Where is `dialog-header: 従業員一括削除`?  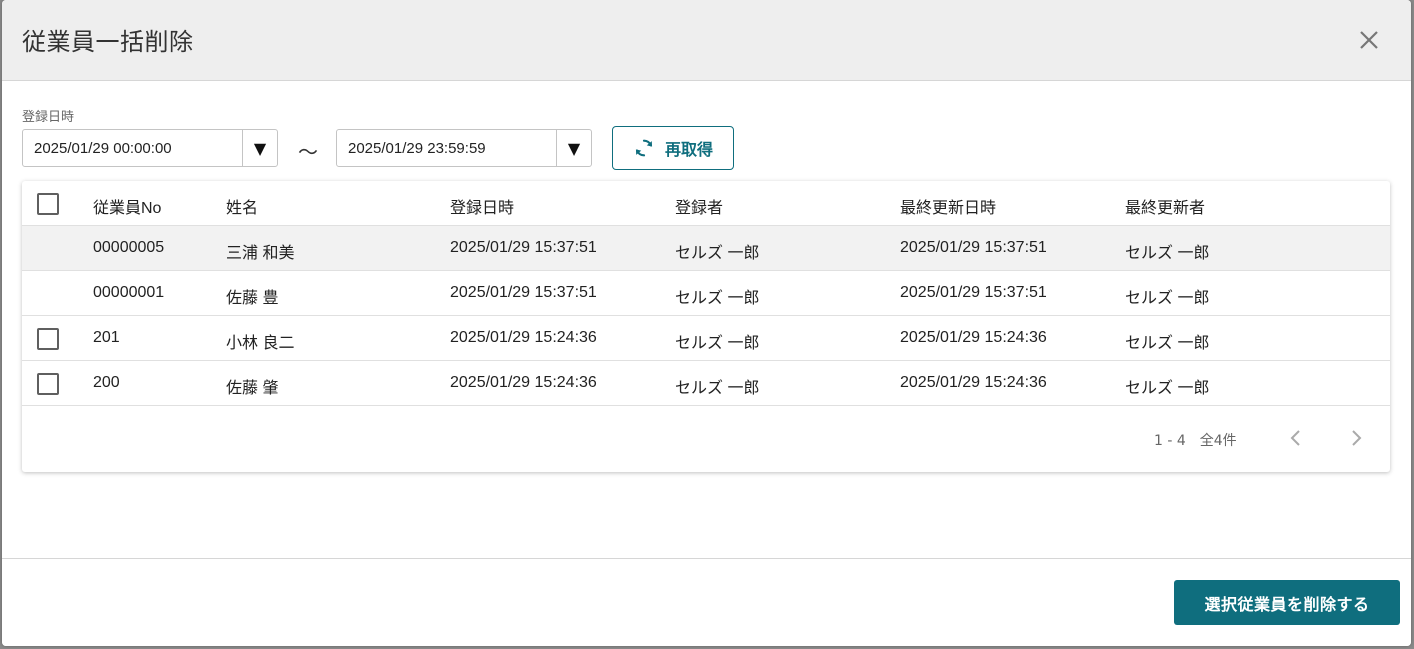 dialog-header: 従業員一括削除 is located at coordinates (706, 40).